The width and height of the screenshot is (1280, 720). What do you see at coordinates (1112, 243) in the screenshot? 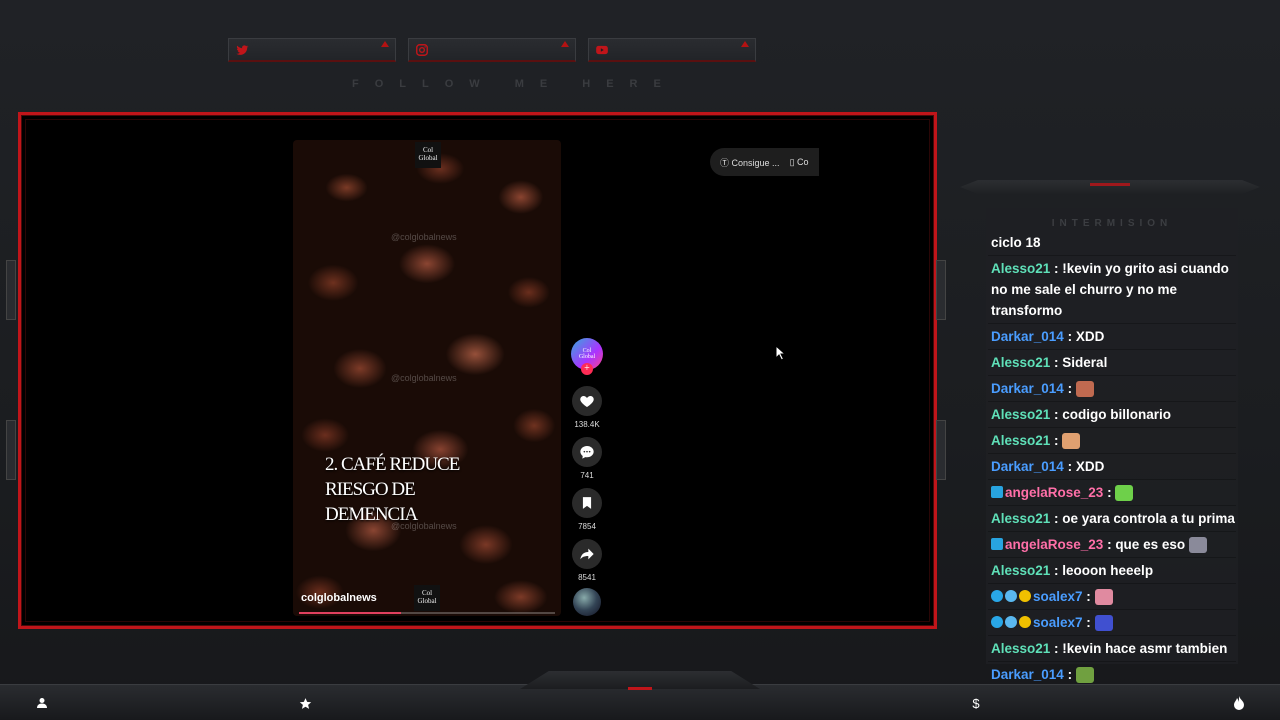
I see `chat-first-line: ciclo 18` at bounding box center [1112, 243].